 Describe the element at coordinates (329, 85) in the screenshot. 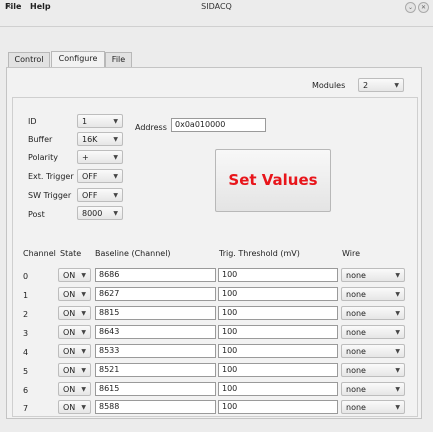

I see `modules-label: Modules` at that location.